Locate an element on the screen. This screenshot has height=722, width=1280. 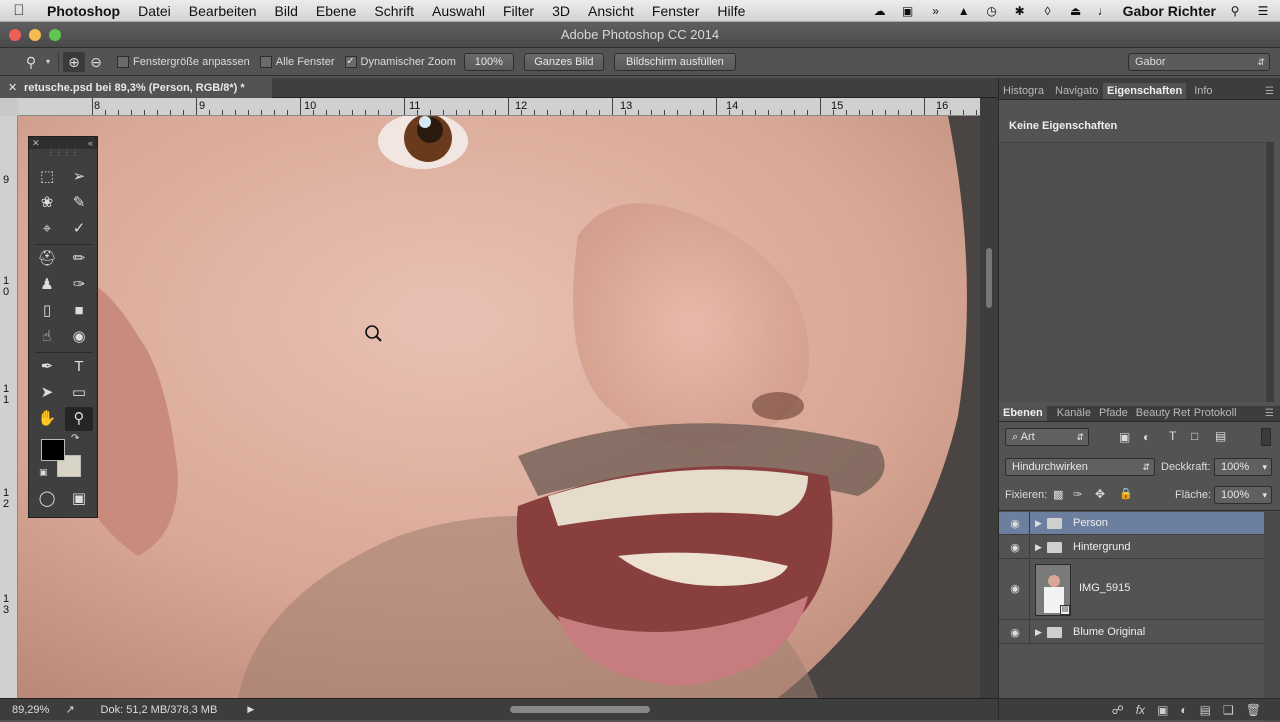
quick-selection-tool-icon: ✎ is located at coordinates (79, 203).